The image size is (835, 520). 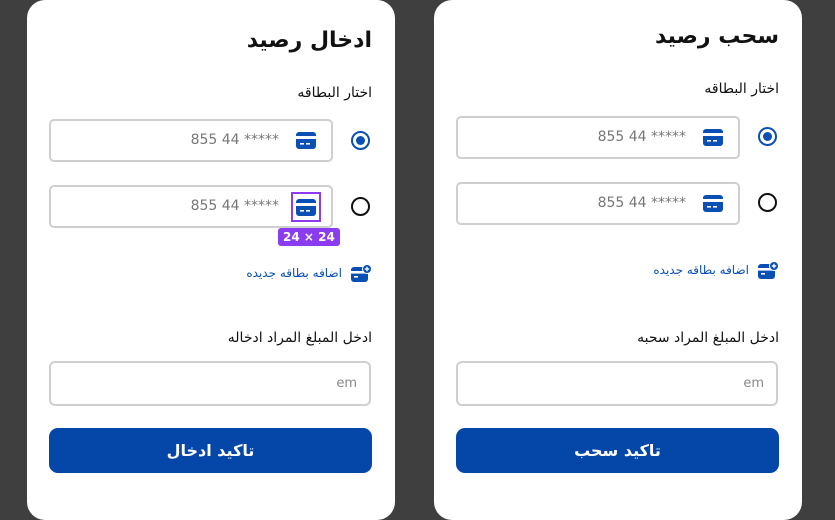 What do you see at coordinates (309, 40) in the screenshot?
I see `page-title: ادخال رصيد` at bounding box center [309, 40].